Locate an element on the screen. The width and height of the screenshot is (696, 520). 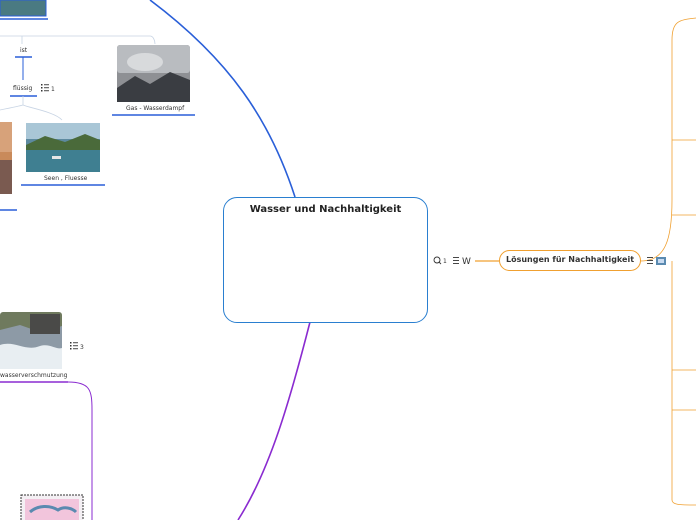
fluessig-count: 1 is located at coordinates (53, 89).